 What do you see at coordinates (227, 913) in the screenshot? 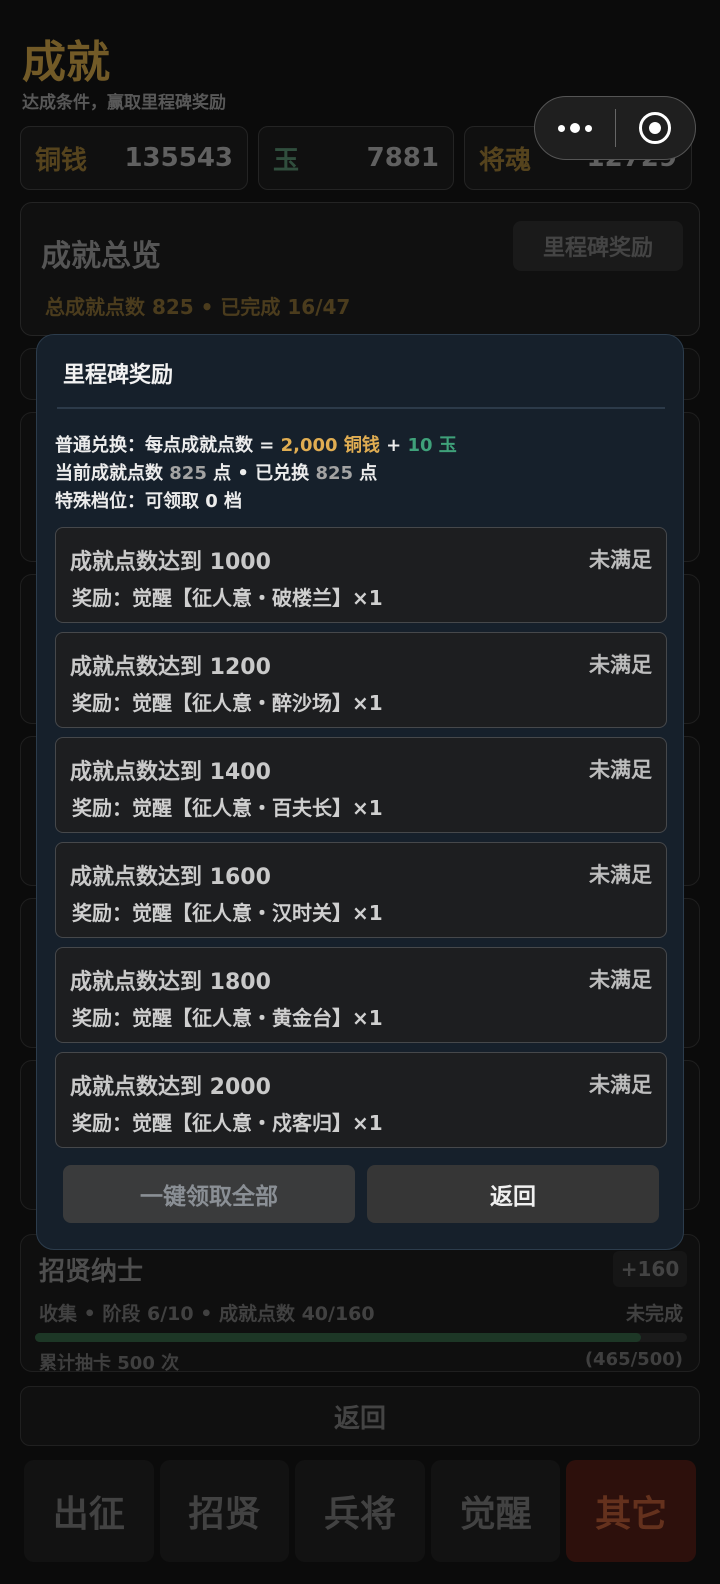
I see `milestone-reward: 奖励：觉醒【征人意・汉时关】×1` at bounding box center [227, 913].